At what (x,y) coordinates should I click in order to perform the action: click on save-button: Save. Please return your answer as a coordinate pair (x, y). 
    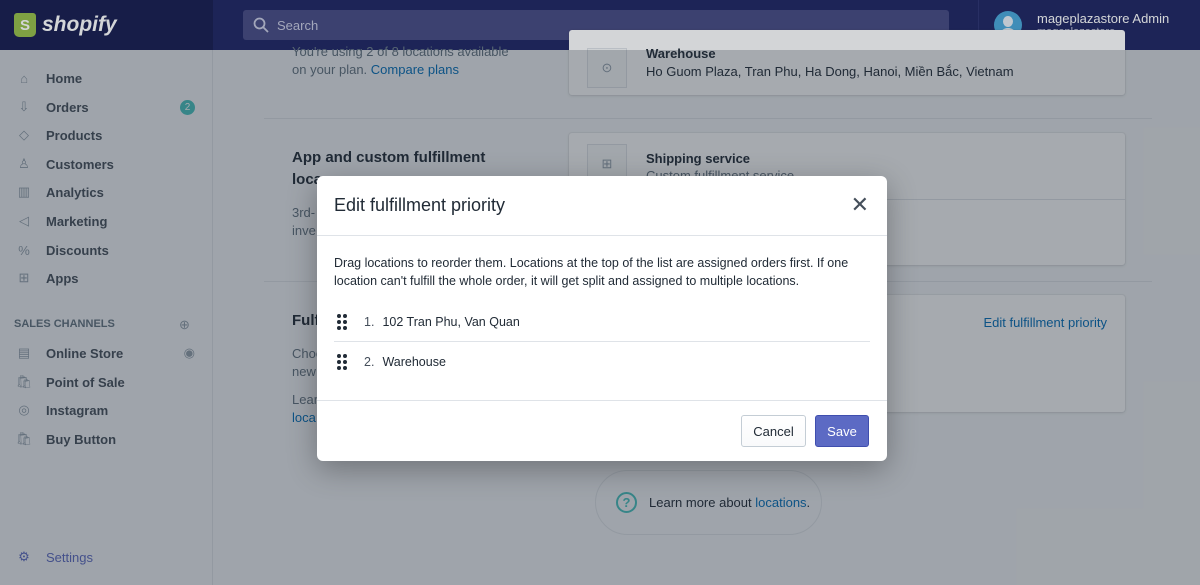
    Looking at the image, I should click on (842, 431).